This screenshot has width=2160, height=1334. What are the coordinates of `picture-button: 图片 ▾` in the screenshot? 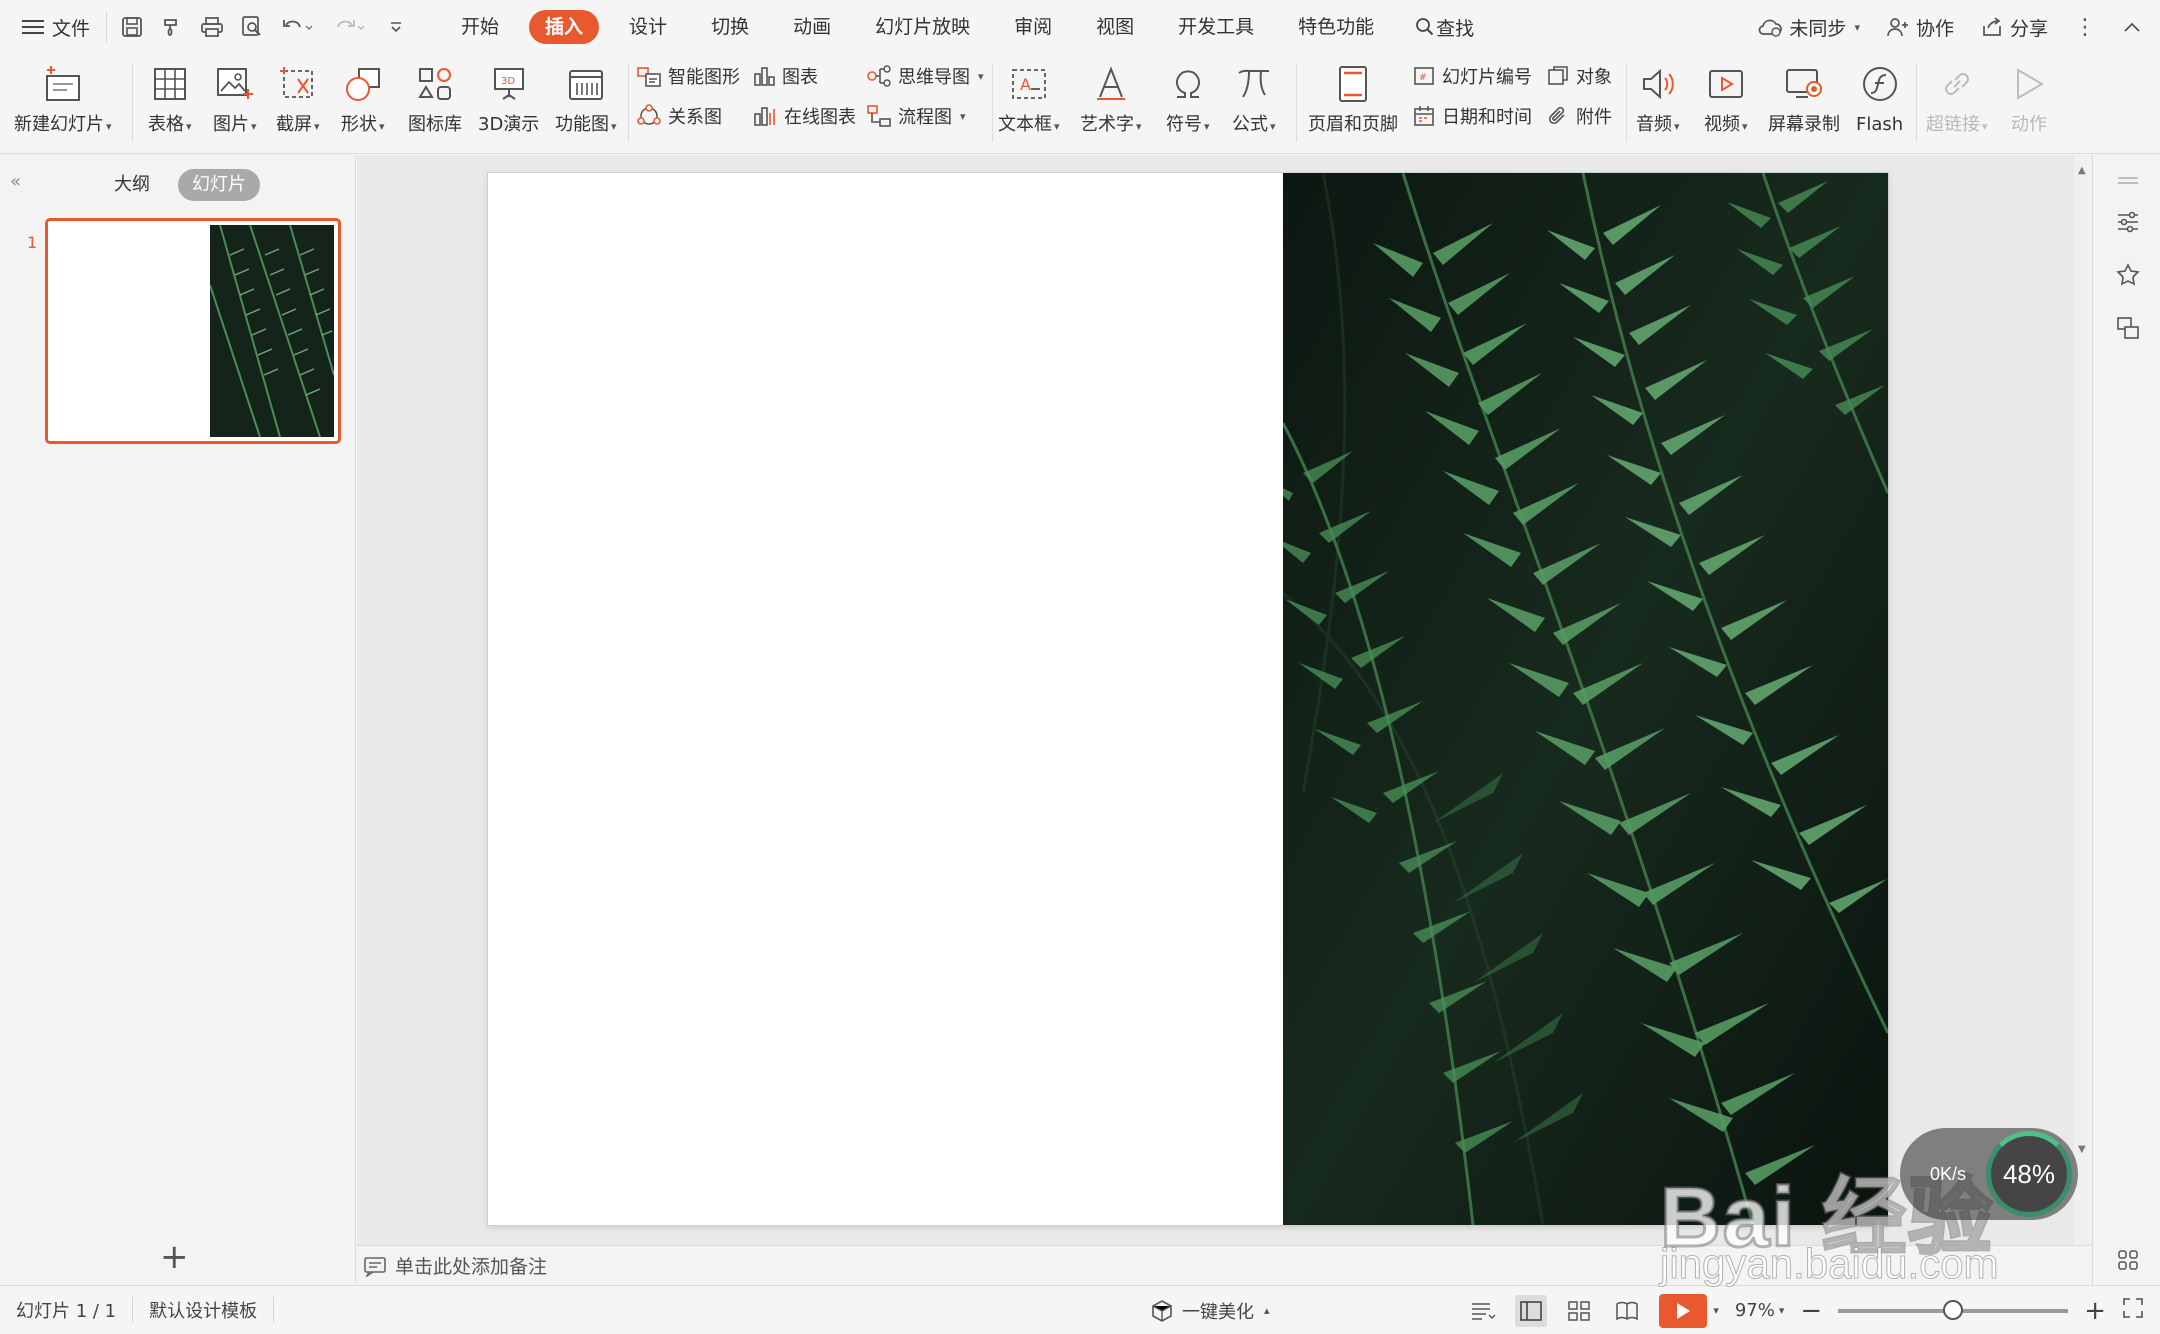 It's located at (235, 99).